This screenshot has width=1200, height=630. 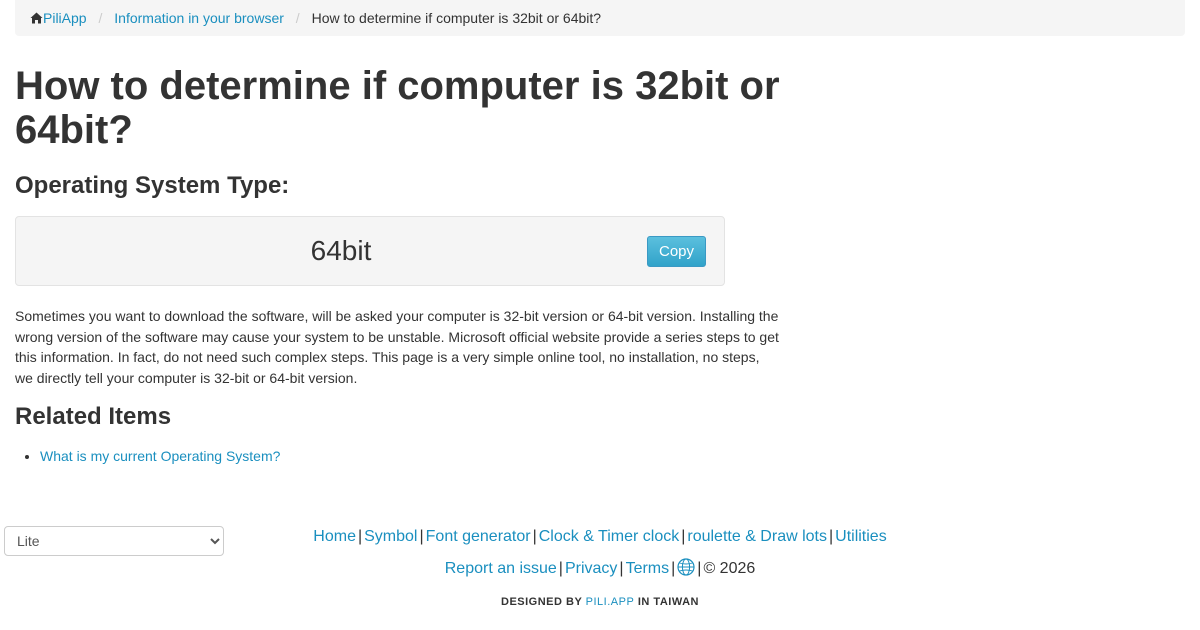 I want to click on copy-button: Copy, so click(x=676, y=251).